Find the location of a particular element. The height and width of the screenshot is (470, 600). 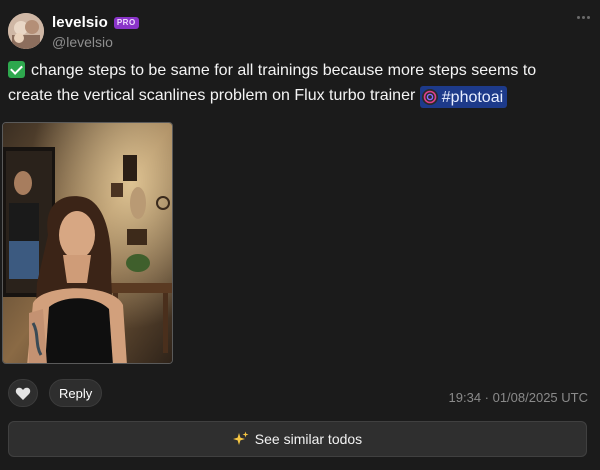

photoai-logo-icon is located at coordinates (429, 97).